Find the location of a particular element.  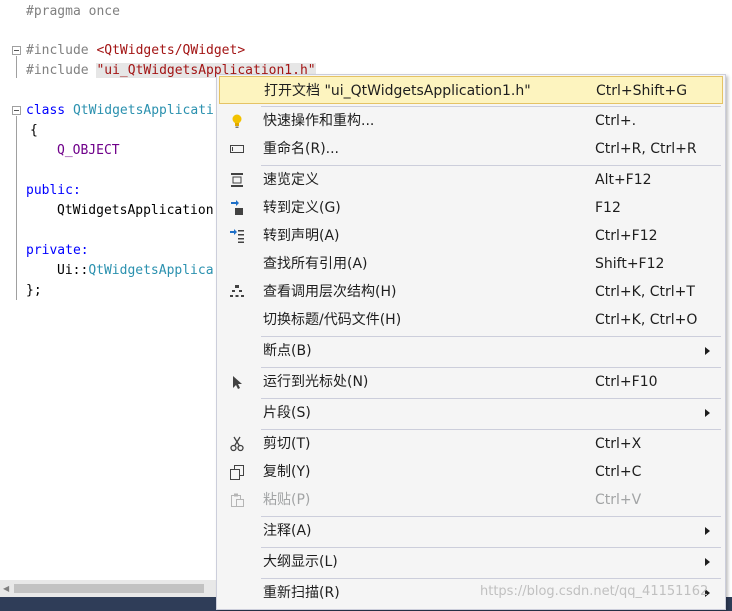

scroll-thumb is located at coordinates (109, 588).